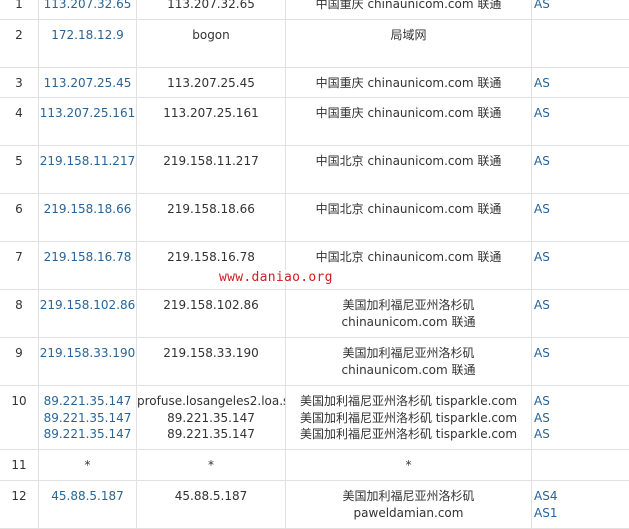 This screenshot has width=629, height=529. I want to click on hop-location: 局域网, so click(408, 35).